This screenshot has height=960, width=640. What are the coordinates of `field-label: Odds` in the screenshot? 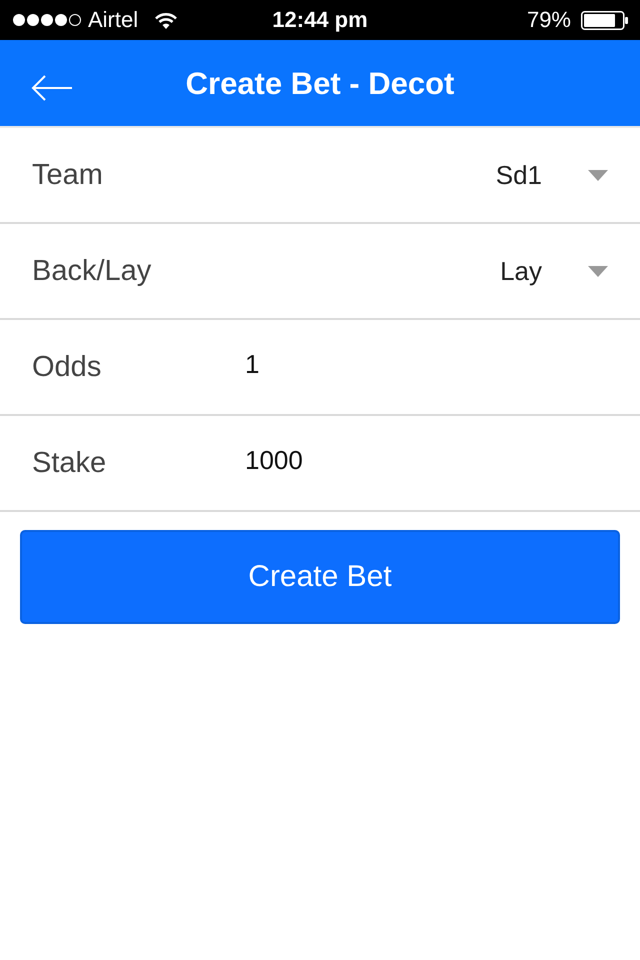 It's located at (67, 367).